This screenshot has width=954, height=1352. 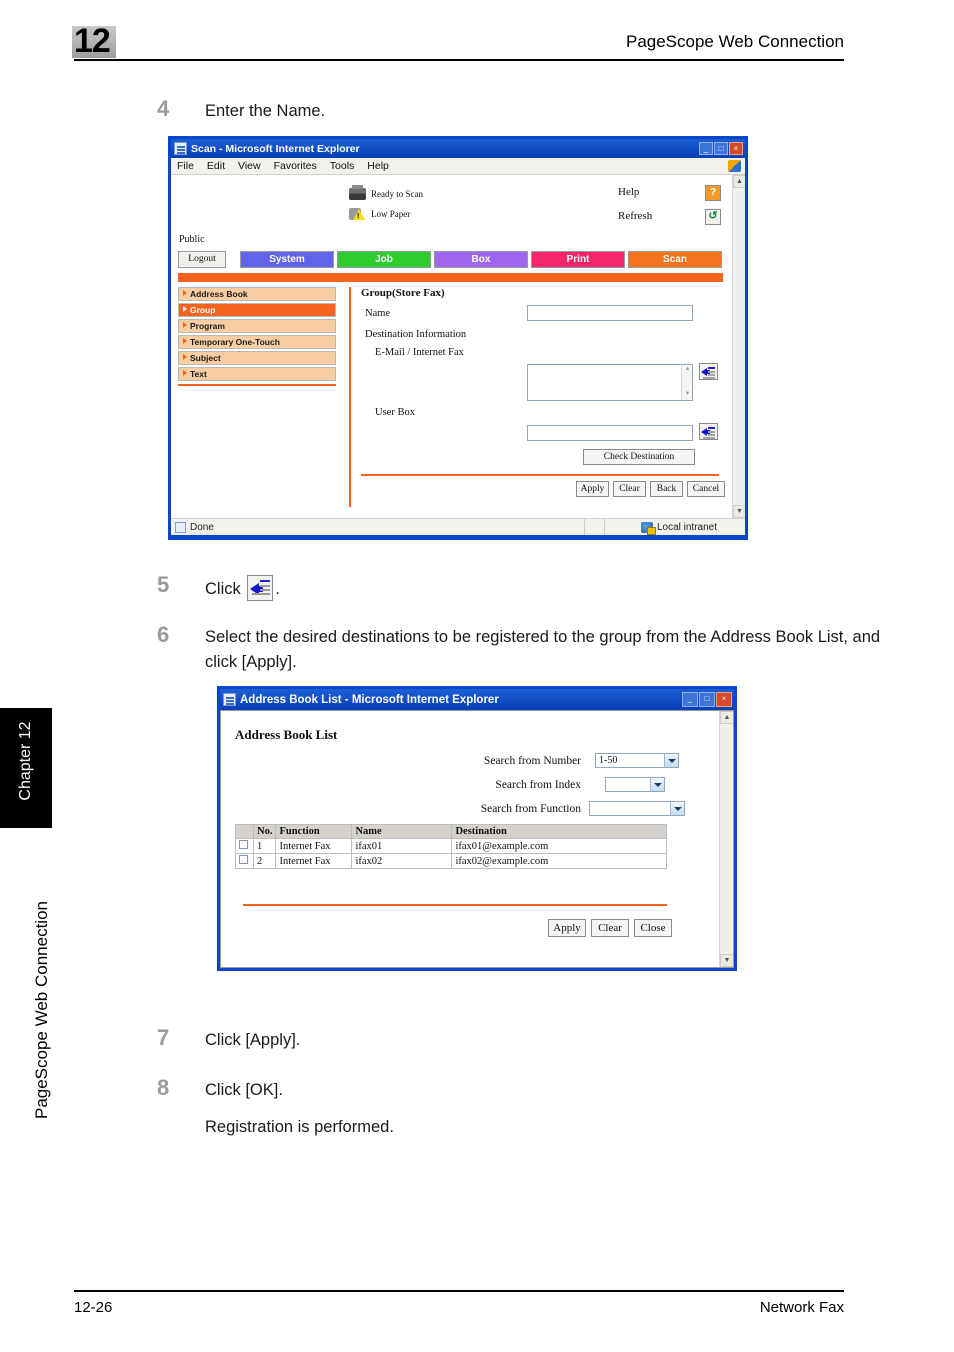 What do you see at coordinates (477, 36) in the screenshot?
I see `page-header: 12 PageScope Web Connection` at bounding box center [477, 36].